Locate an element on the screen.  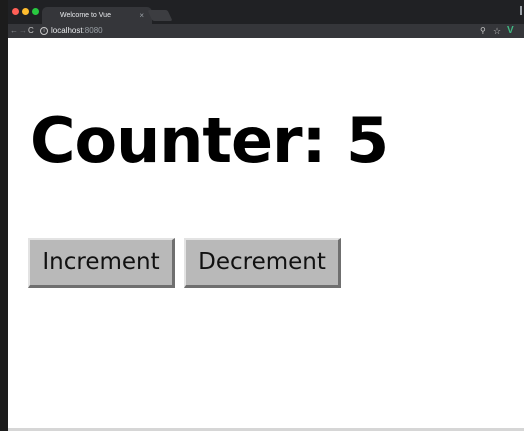
window-left-edge is located at coordinates (4, 215).